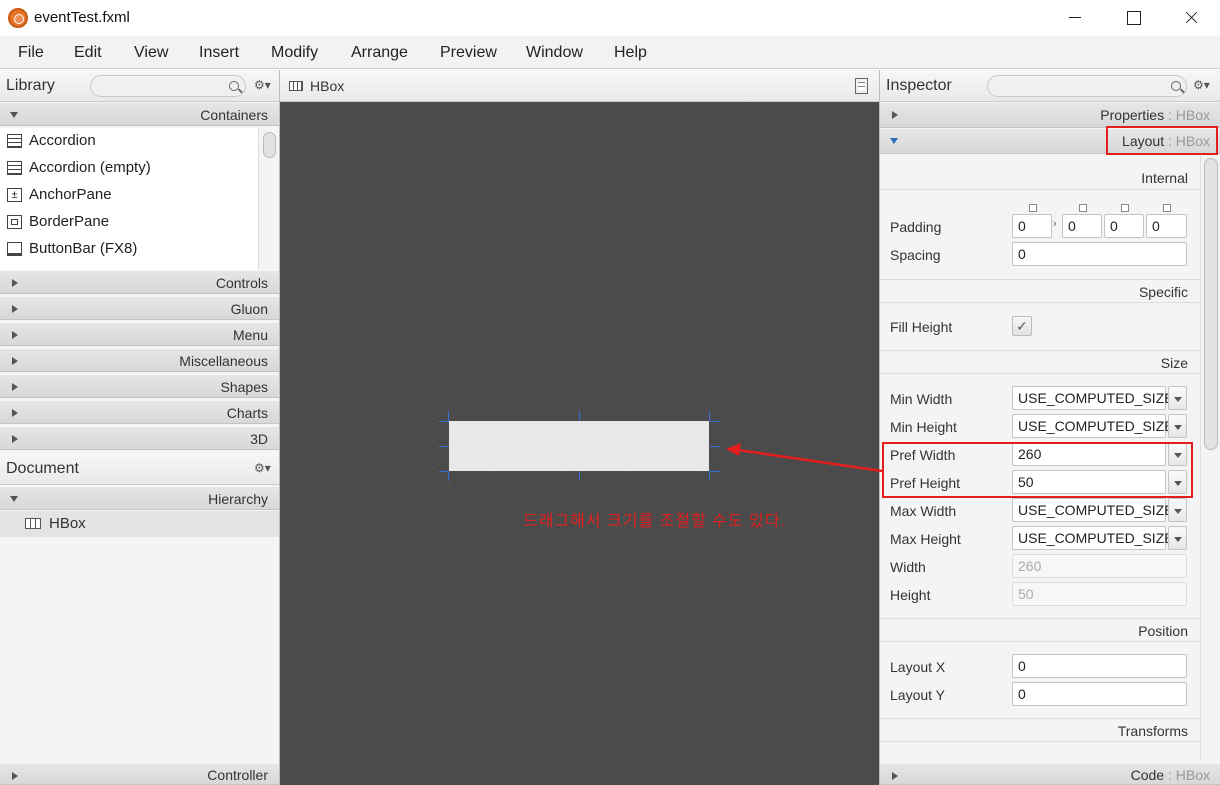  What do you see at coordinates (861, 86) in the screenshot?
I see `document-icon` at bounding box center [861, 86].